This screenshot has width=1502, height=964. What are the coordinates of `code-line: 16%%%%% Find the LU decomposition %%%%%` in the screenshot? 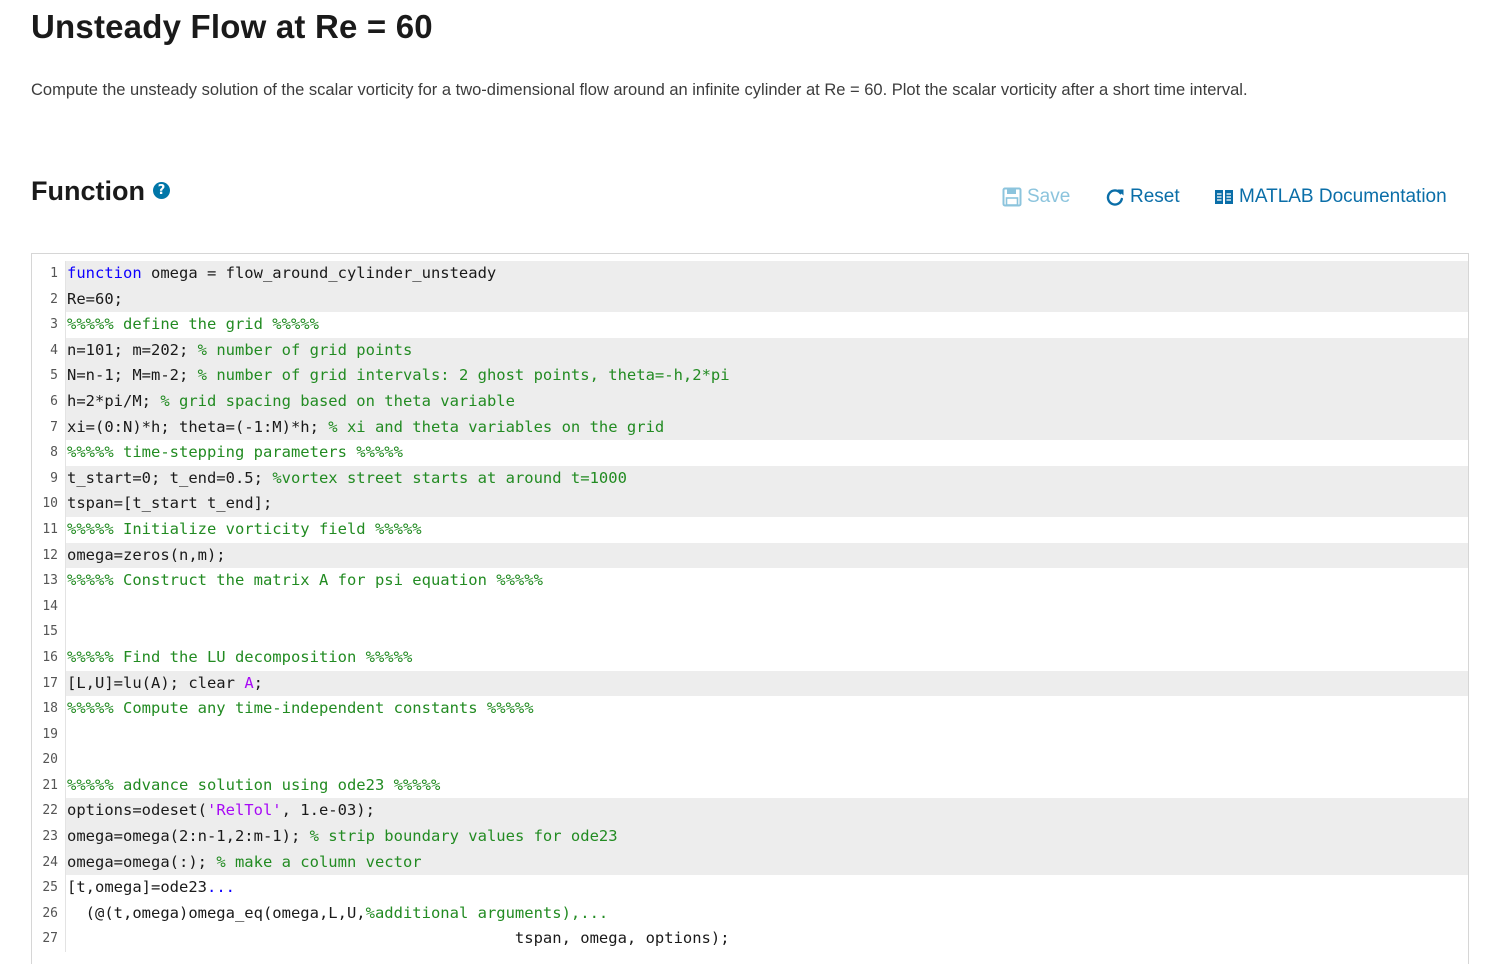 It's located at (750, 657).